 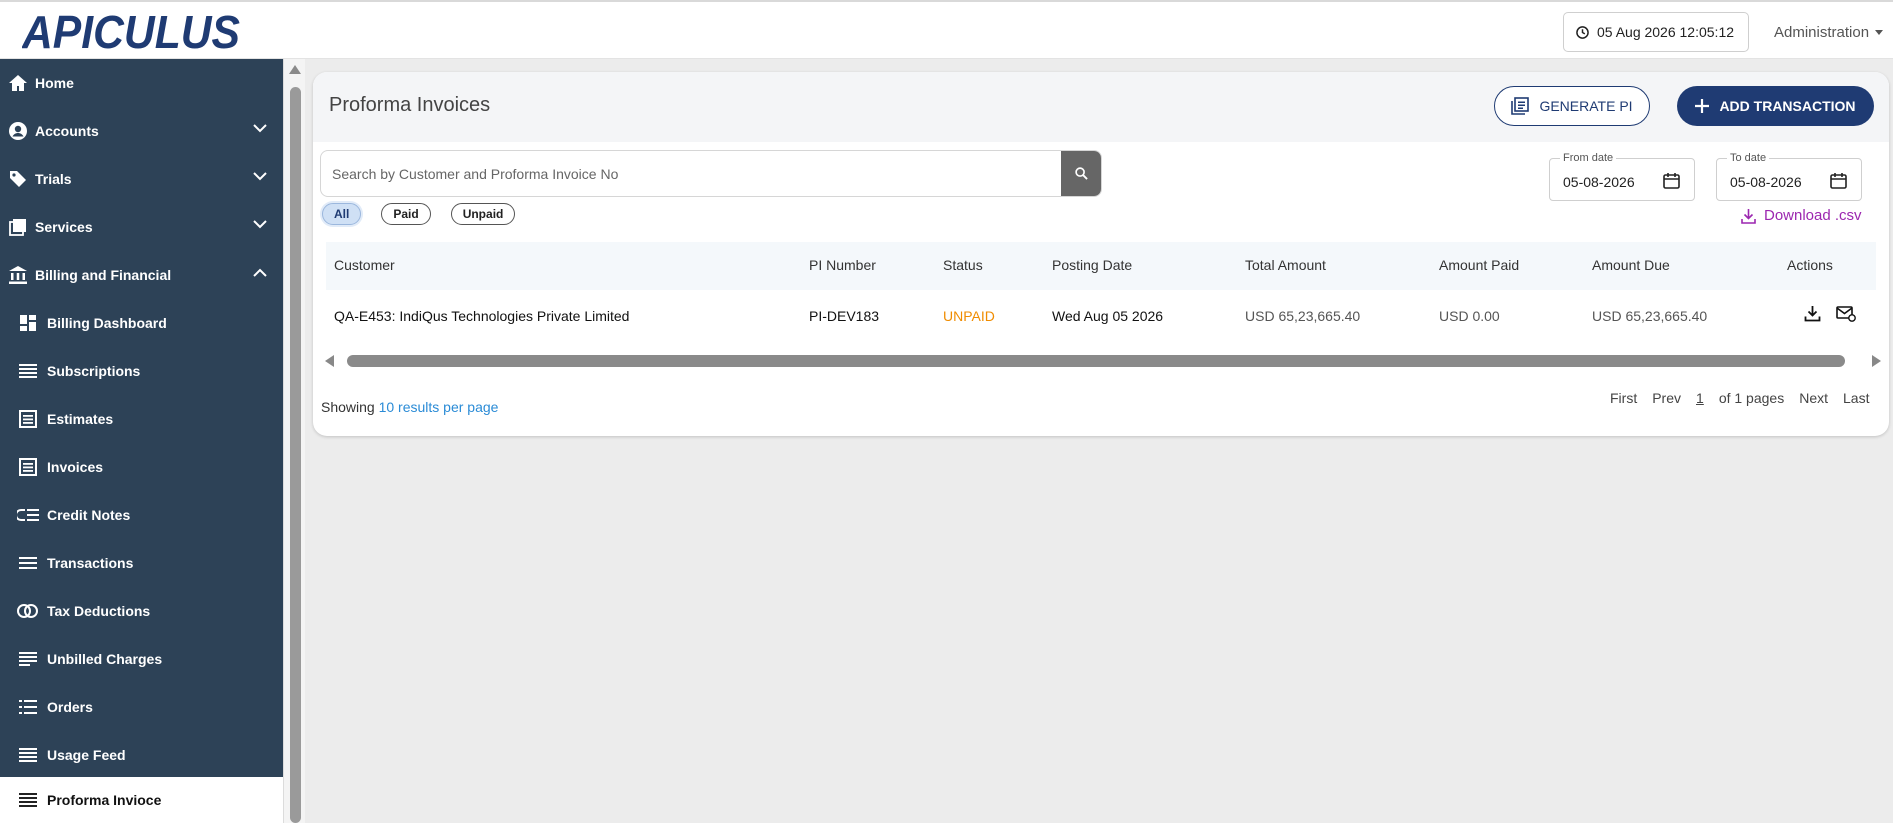 What do you see at coordinates (1876, 361) in the screenshot?
I see `scroll-right-arrow-icon` at bounding box center [1876, 361].